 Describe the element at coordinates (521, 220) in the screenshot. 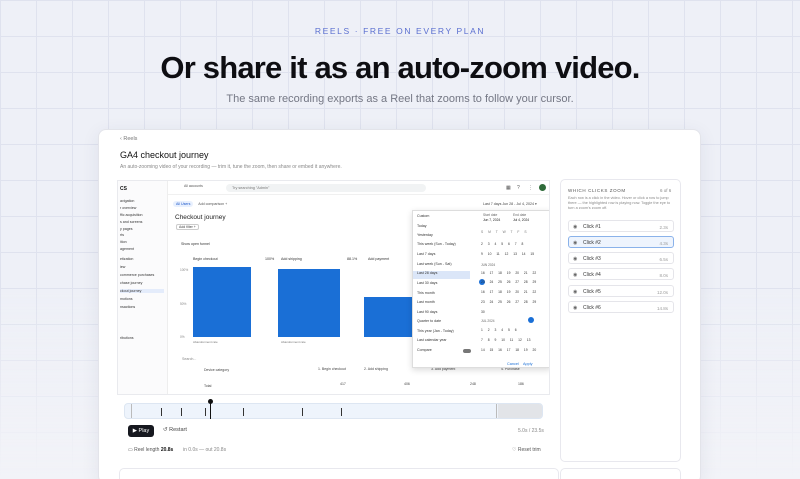

I see `end-date-field: Jul 4, 2024` at that location.